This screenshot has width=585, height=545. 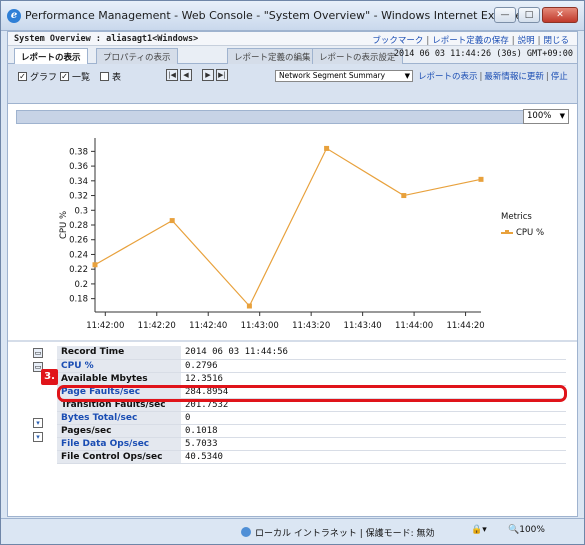 I want to click on help-link: 説明, so click(x=526, y=41).